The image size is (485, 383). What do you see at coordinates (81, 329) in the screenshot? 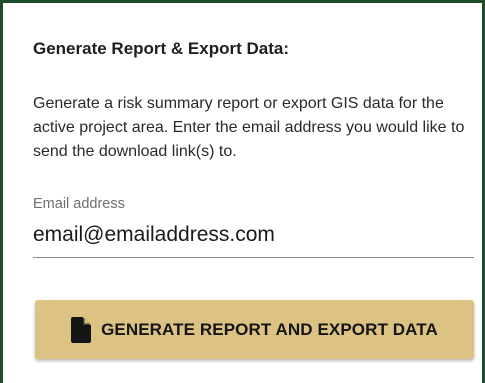
I see `document-icon` at bounding box center [81, 329].